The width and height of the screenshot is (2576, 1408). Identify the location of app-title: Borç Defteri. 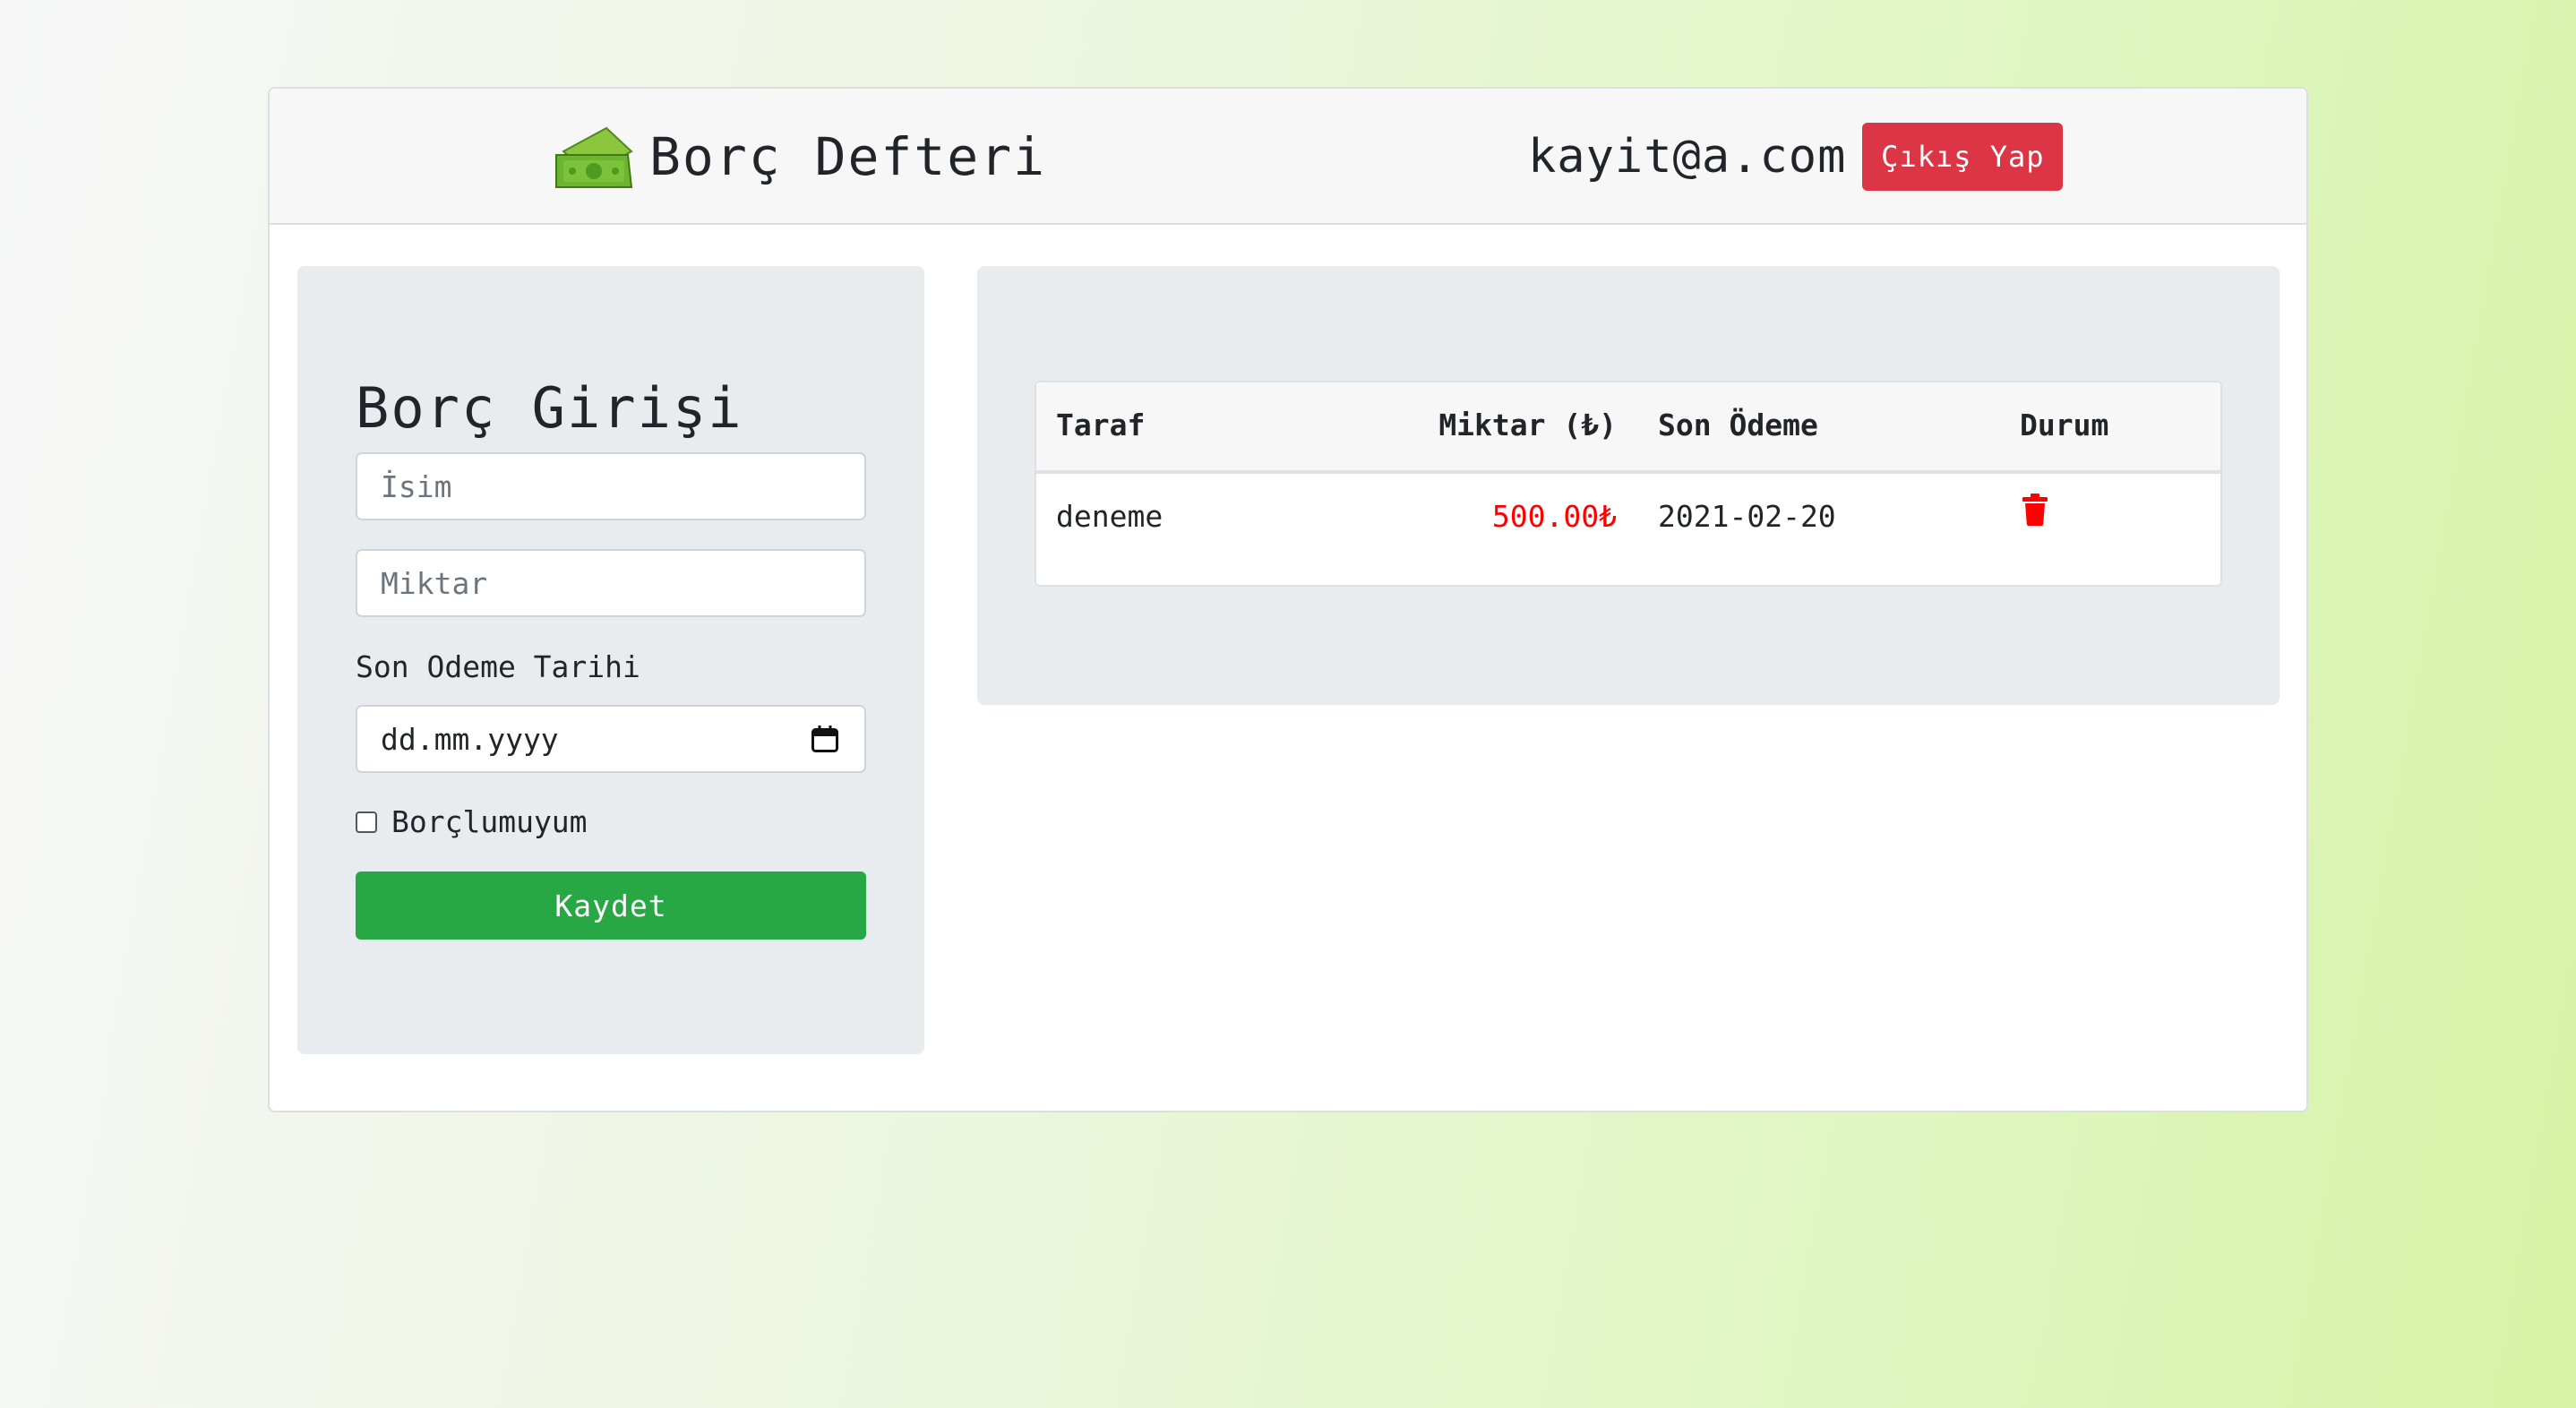
(848, 156).